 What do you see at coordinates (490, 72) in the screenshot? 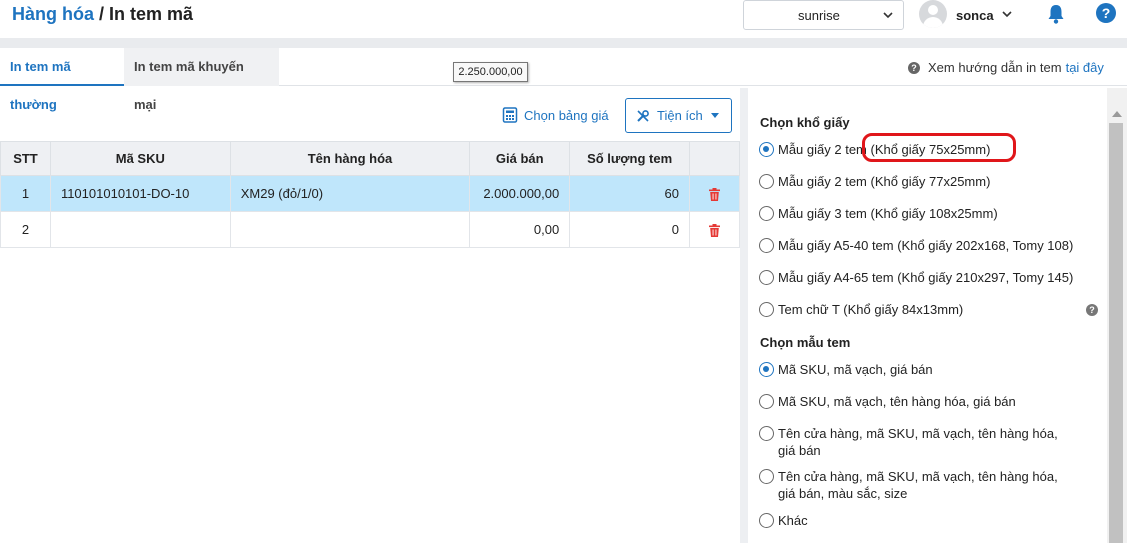
I see `price-tooltip: 2.250.000,00` at bounding box center [490, 72].